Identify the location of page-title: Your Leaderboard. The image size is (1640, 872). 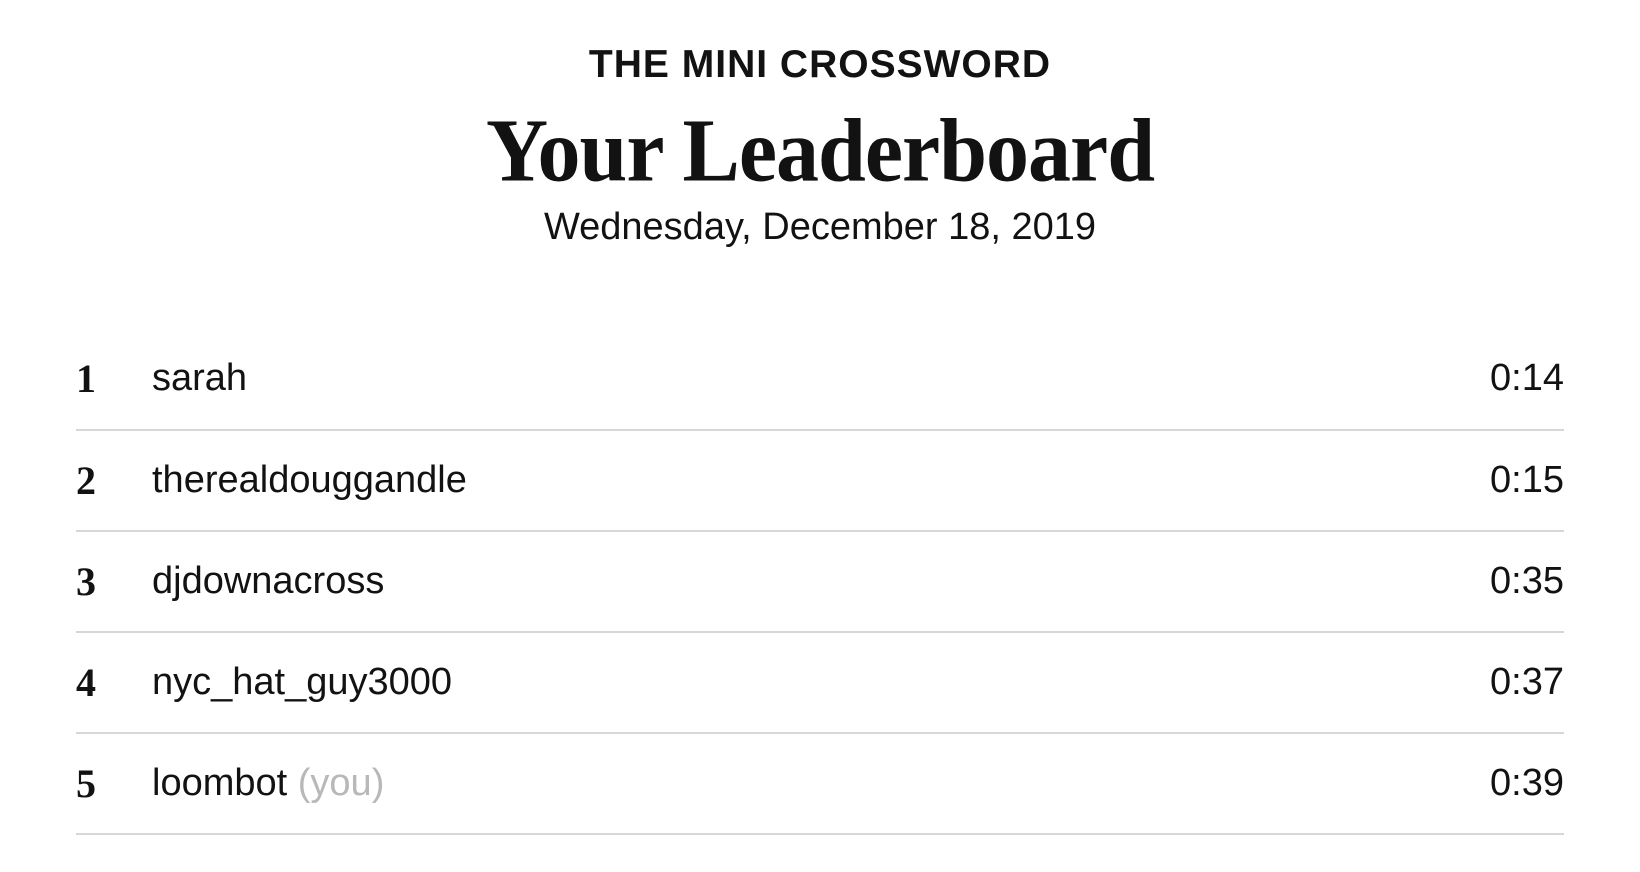
(820, 150).